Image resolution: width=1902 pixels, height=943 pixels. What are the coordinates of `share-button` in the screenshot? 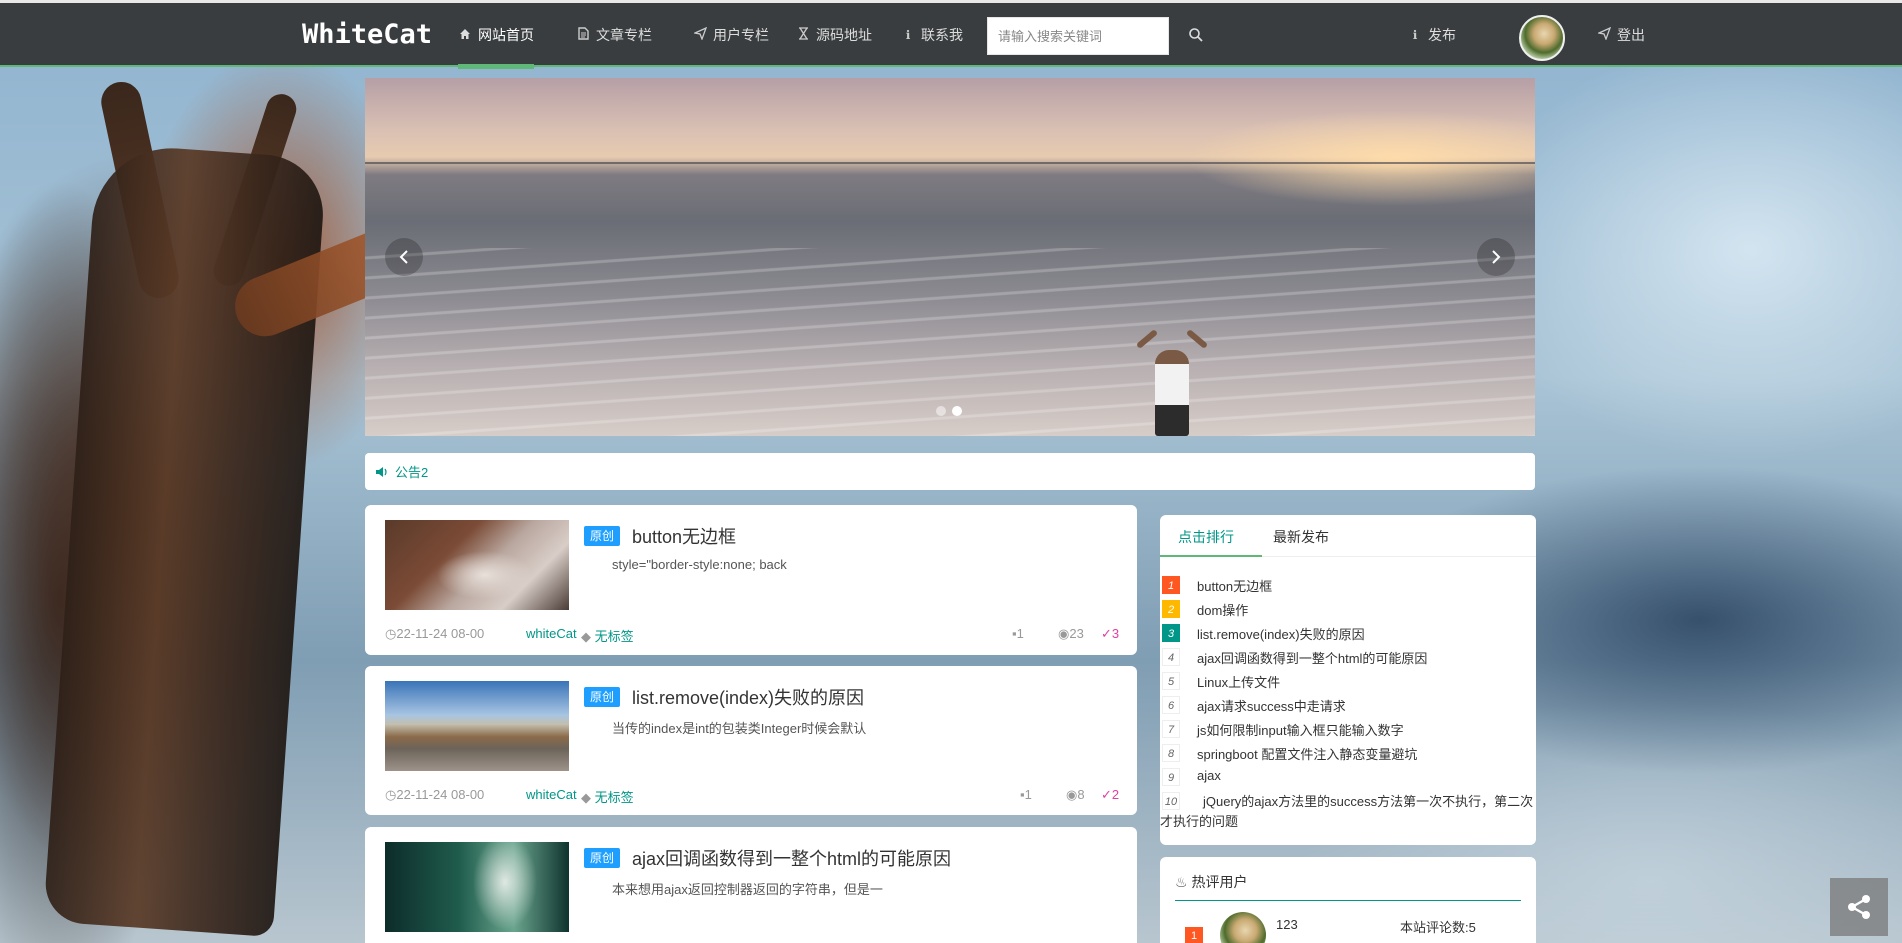 It's located at (1859, 907).